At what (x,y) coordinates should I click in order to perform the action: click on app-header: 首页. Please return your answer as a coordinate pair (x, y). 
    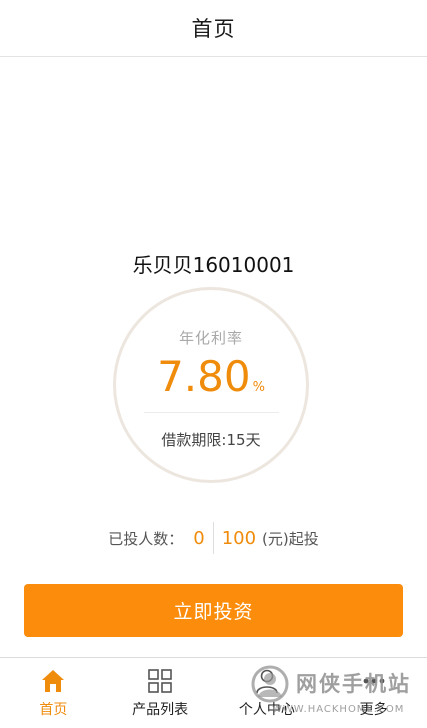
    Looking at the image, I should click on (213, 28).